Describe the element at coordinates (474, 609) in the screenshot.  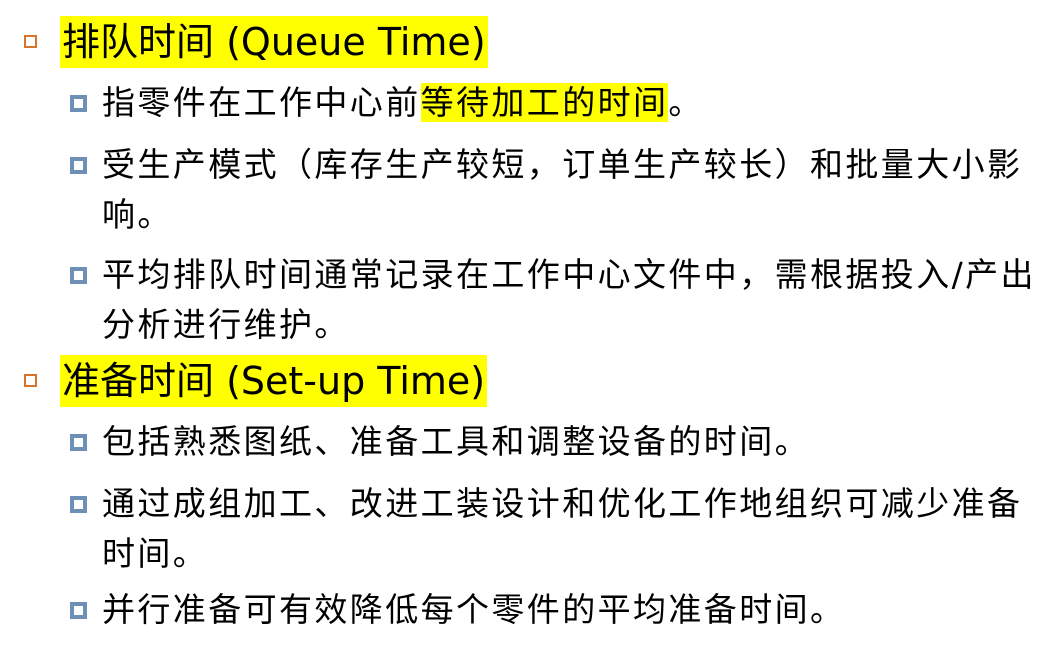
I see `bullet-text: 并行准备可有效降低每个零件的平均准备时间。` at that location.